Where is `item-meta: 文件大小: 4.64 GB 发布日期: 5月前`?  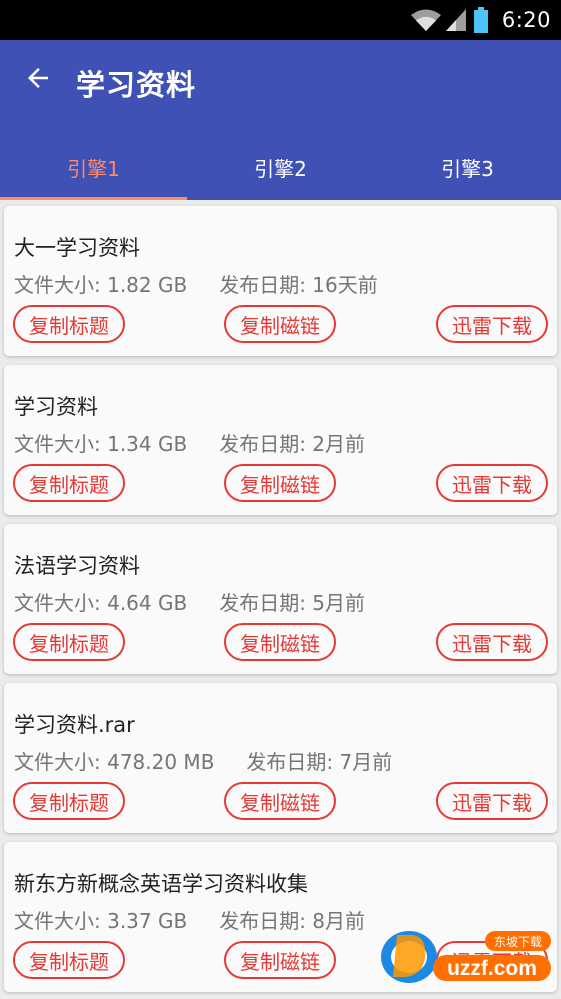 item-meta: 文件大小: 4.64 GB 发布日期: 5月前 is located at coordinates (189, 601).